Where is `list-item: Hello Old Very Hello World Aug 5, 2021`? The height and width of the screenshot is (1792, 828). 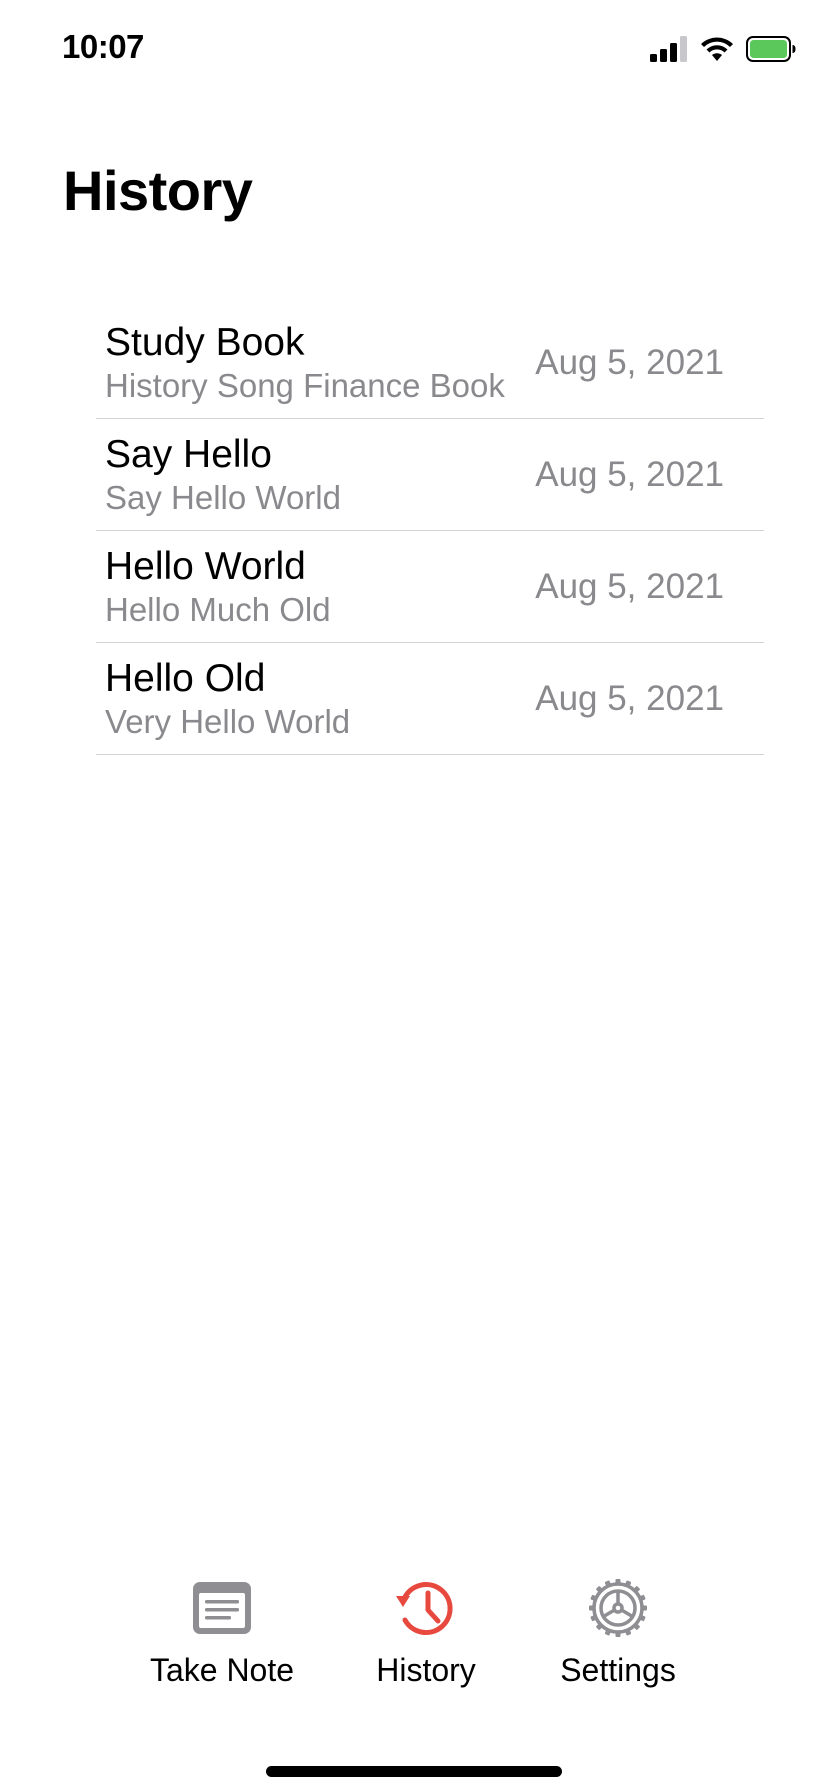
list-item: Hello Old Very Hello World Aug 5, 2021 is located at coordinates (430, 699).